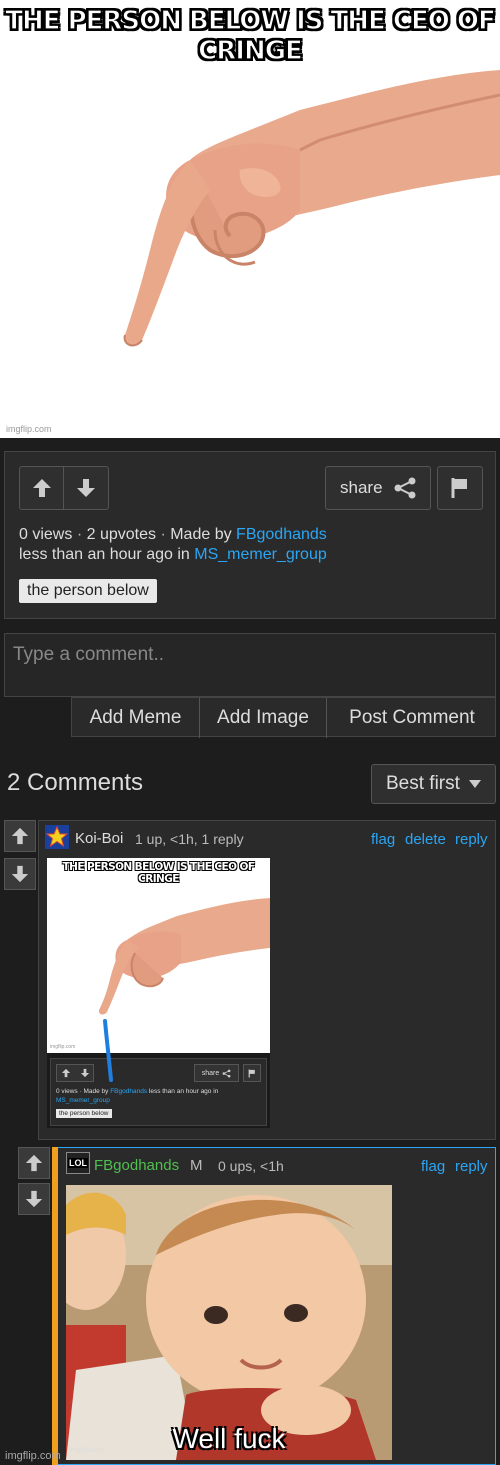 The image size is (500, 1465). I want to click on reply-image-watermark: imgflip.com, so click(87, 1450).